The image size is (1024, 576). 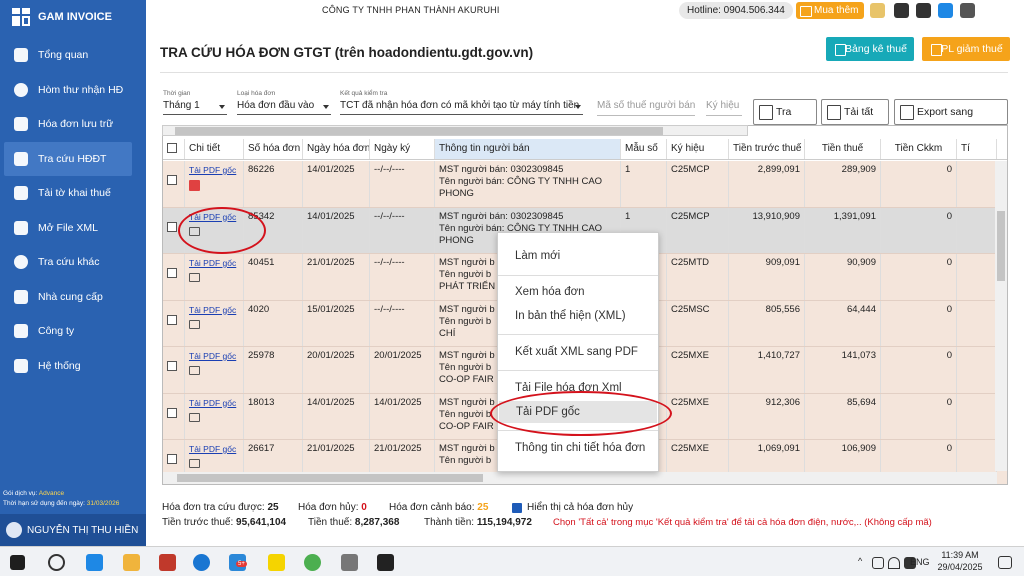 What do you see at coordinates (951, 120) in the screenshot?
I see `export-pmkt-button: Export sang PMKT` at bounding box center [951, 120].